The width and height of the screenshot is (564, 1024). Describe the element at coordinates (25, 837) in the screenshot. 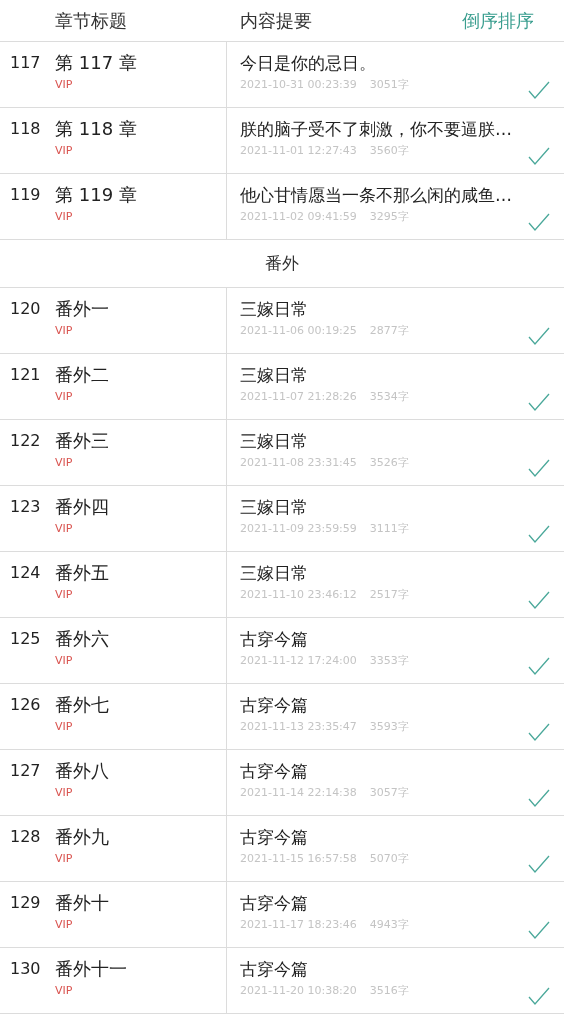

I see `chapter-number: 128` at that location.